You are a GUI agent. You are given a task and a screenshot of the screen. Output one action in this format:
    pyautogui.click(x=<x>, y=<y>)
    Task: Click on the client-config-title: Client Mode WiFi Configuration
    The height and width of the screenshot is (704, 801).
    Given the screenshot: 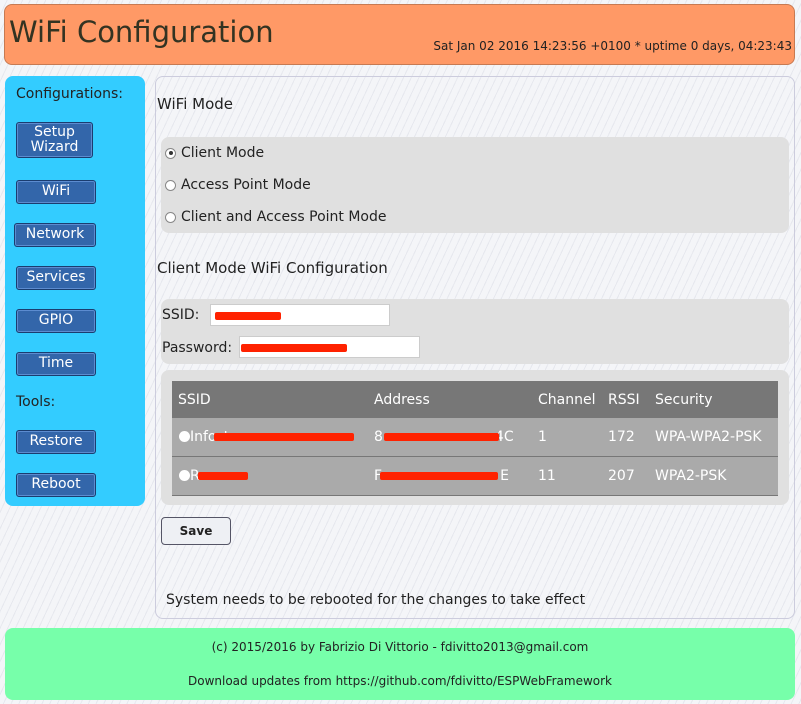 What is the action you would take?
    pyautogui.click(x=272, y=268)
    